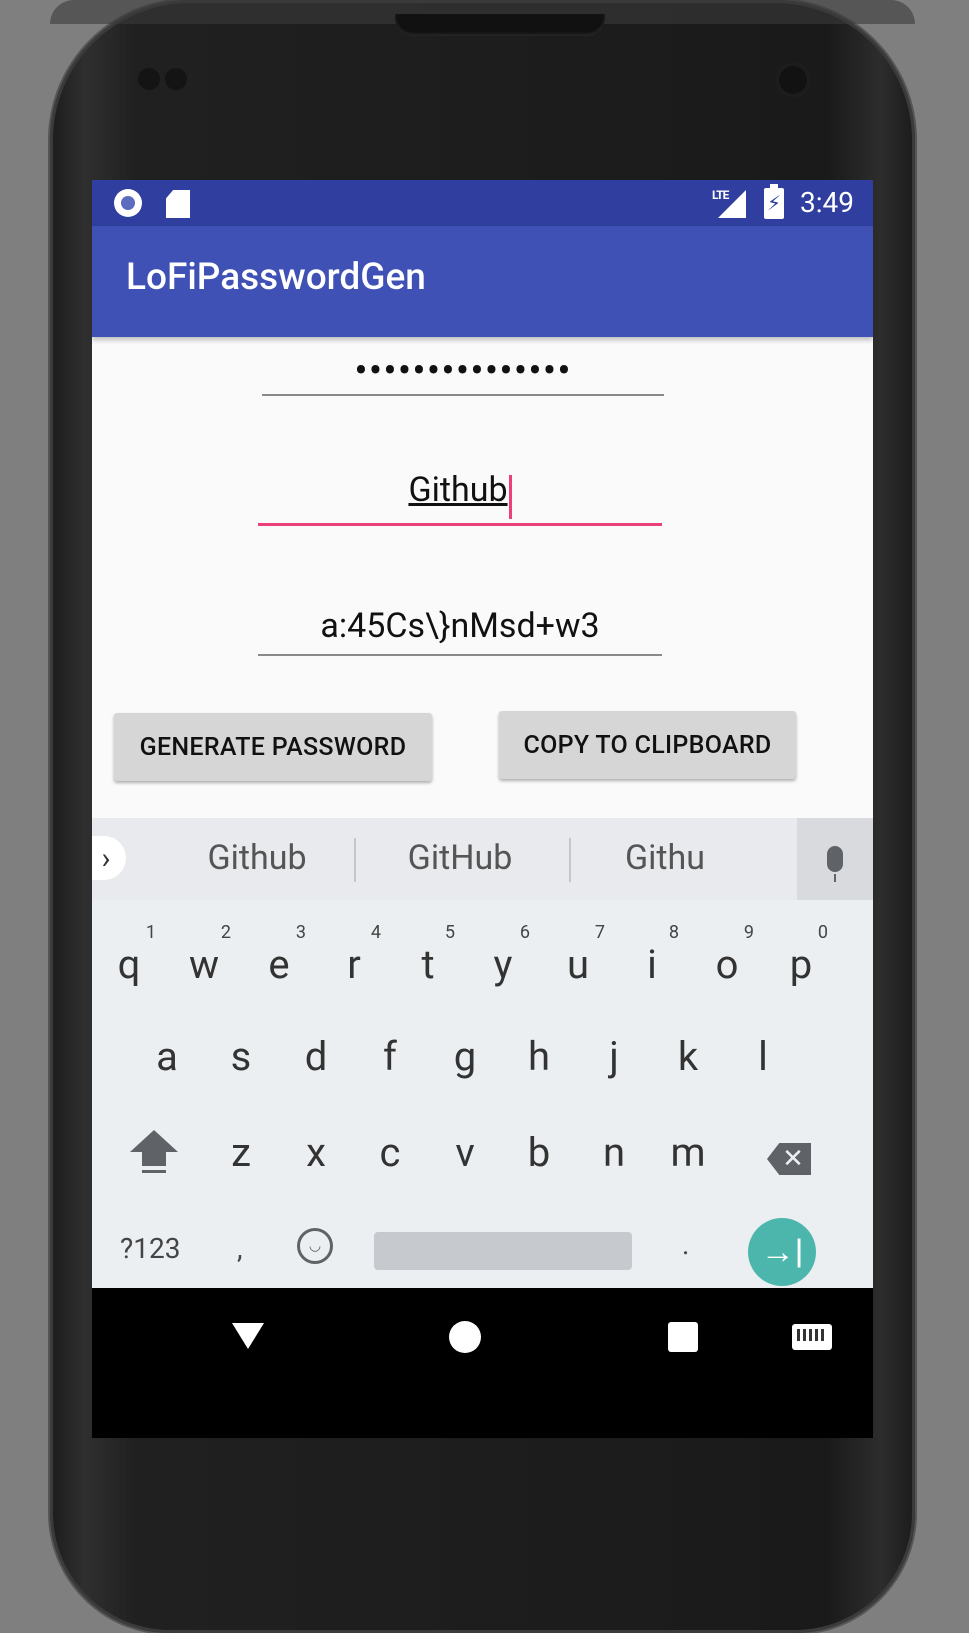 This screenshot has height=1633, width=969. I want to click on proximity-sensor, so click(149, 79).